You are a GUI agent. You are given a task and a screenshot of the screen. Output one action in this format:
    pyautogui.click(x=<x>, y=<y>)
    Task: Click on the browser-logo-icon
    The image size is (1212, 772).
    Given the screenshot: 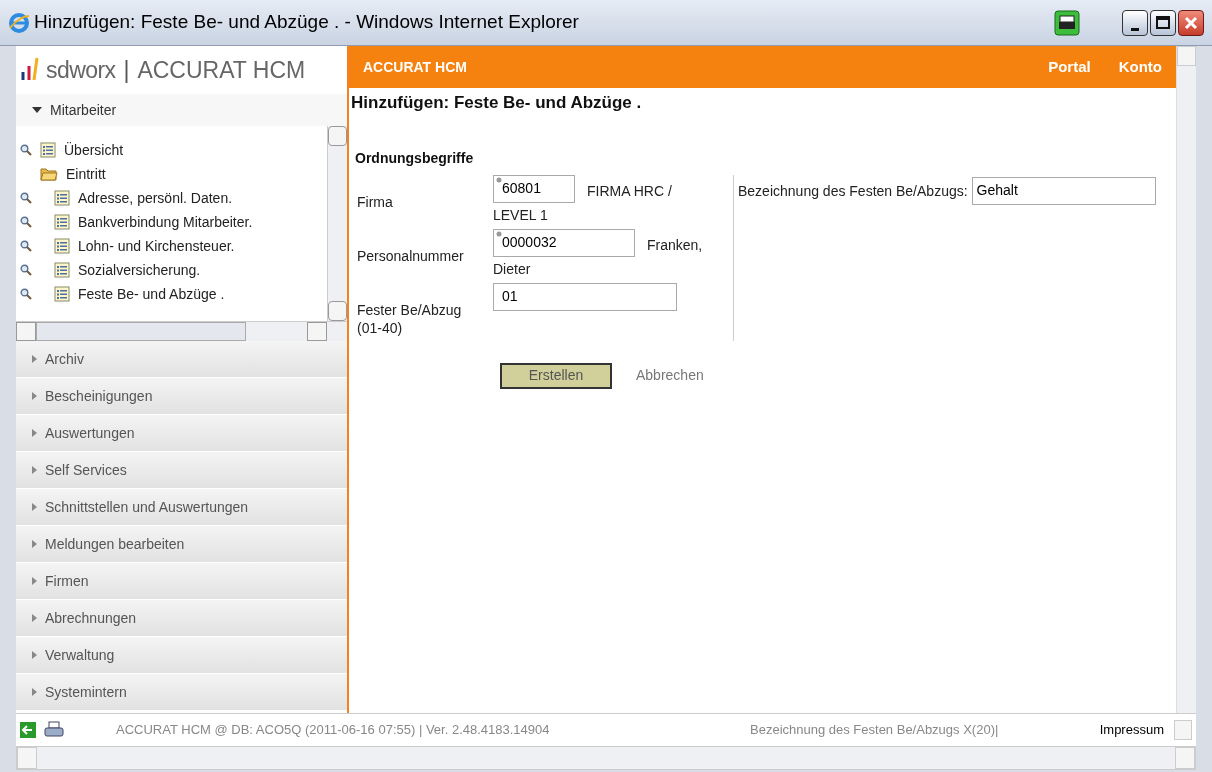 What is the action you would take?
    pyautogui.click(x=19, y=22)
    